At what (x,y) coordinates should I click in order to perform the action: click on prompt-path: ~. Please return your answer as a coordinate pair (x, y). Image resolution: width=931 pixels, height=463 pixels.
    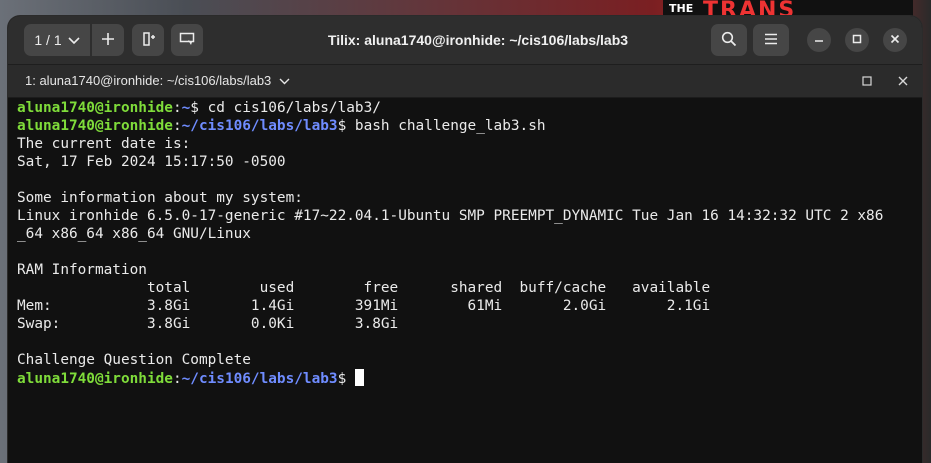
    Looking at the image, I should click on (186, 108).